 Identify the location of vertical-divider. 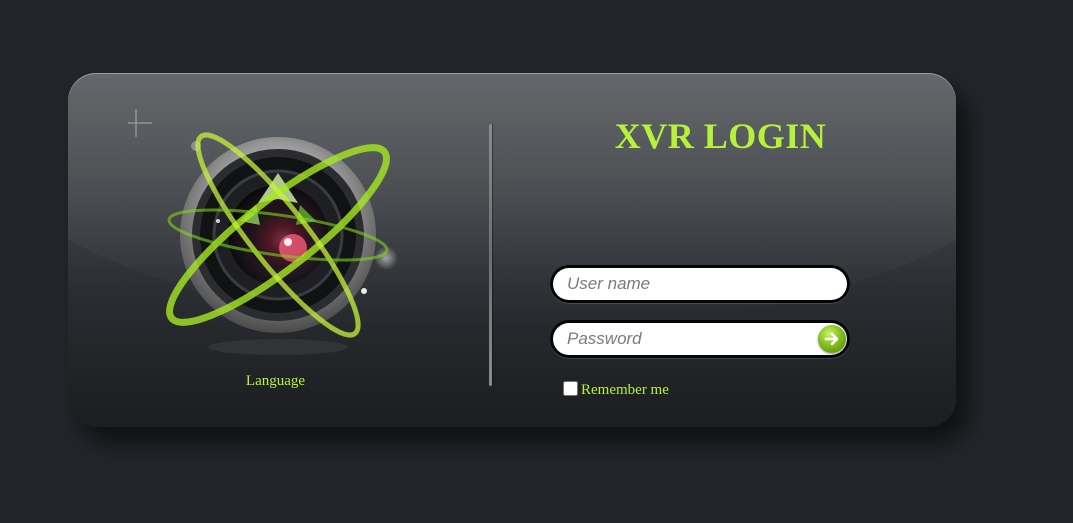
(490, 255).